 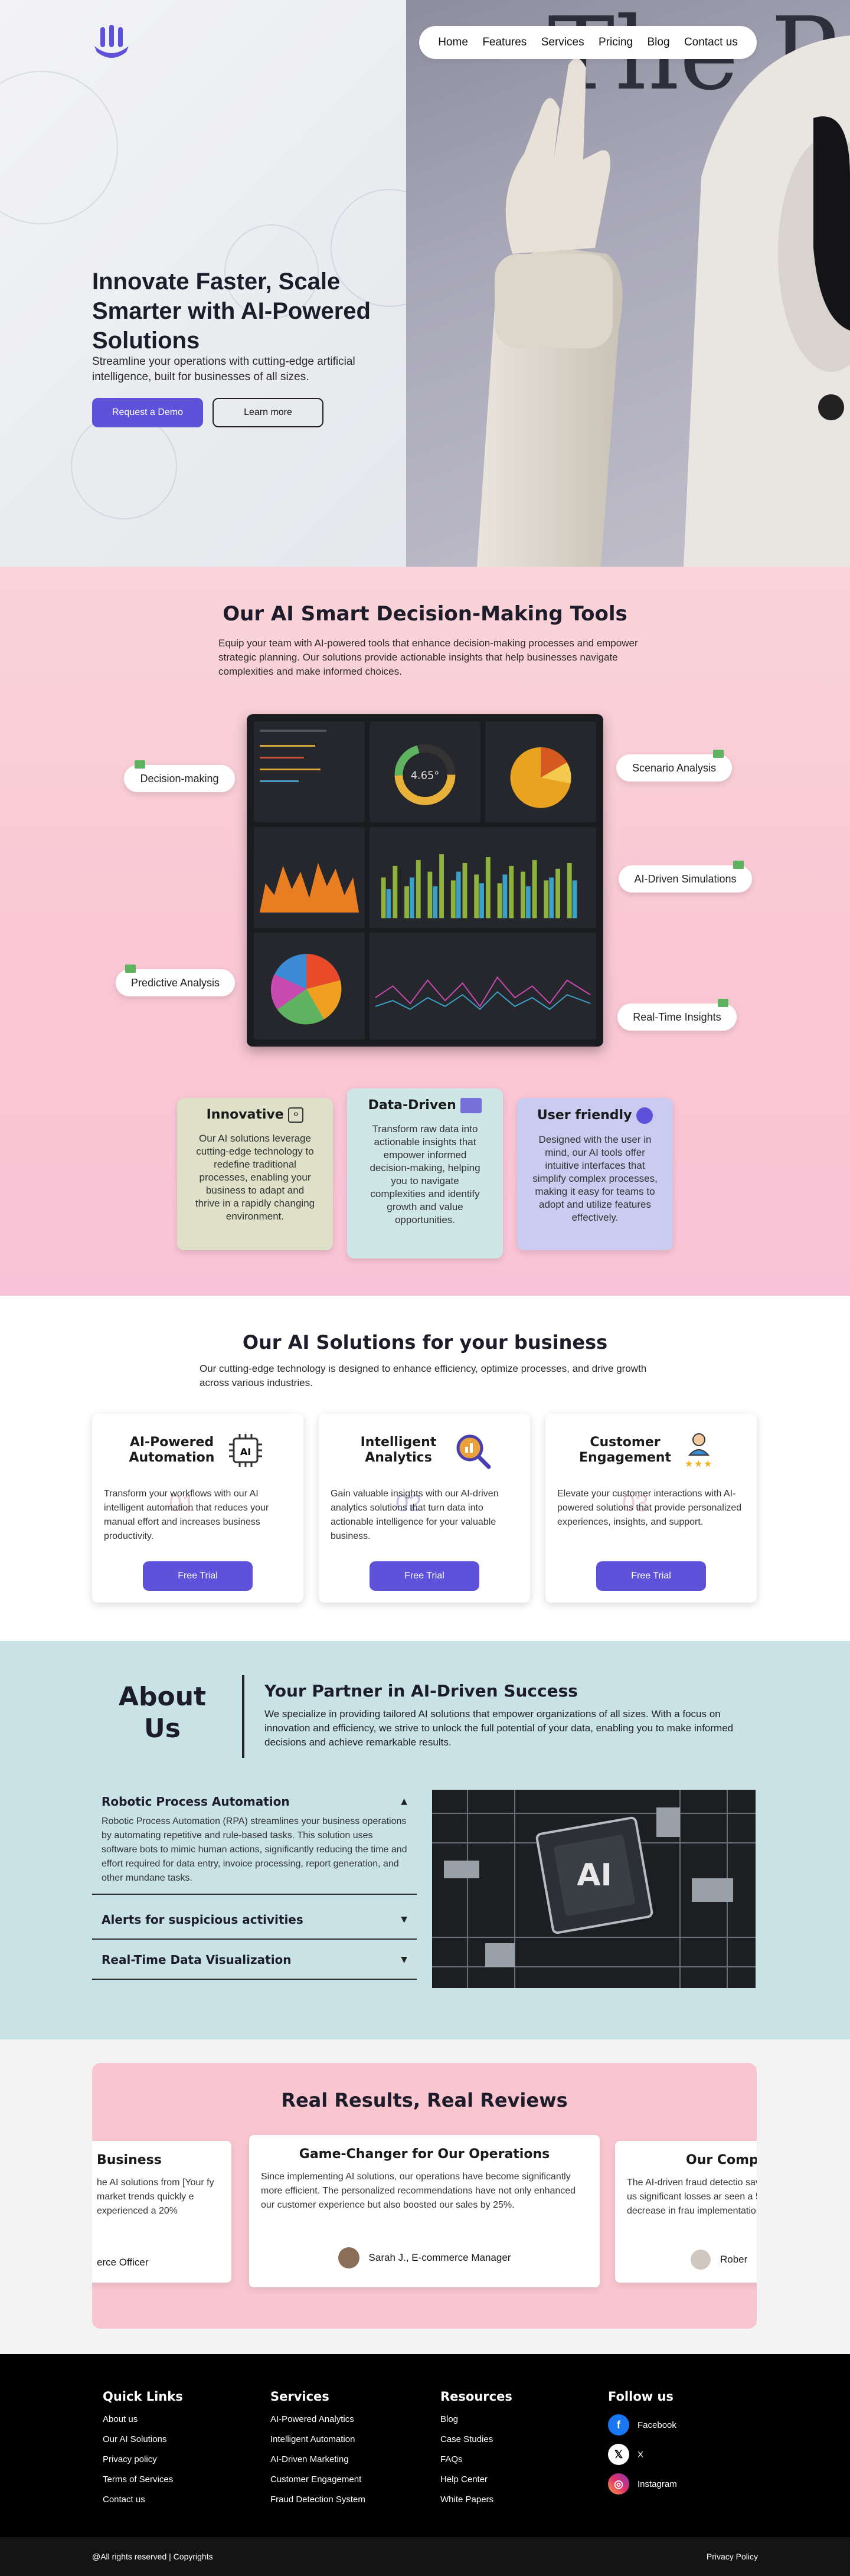 What do you see at coordinates (734, 2259) in the screenshot?
I see `review-author: Rober` at bounding box center [734, 2259].